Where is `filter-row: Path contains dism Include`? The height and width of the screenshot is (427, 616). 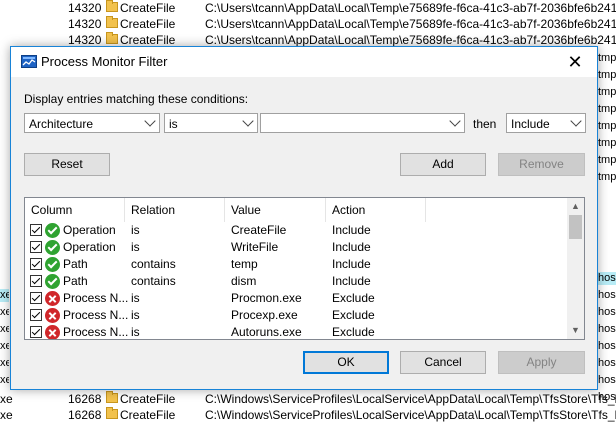 filter-row: Path contains dism Include is located at coordinates (296, 281).